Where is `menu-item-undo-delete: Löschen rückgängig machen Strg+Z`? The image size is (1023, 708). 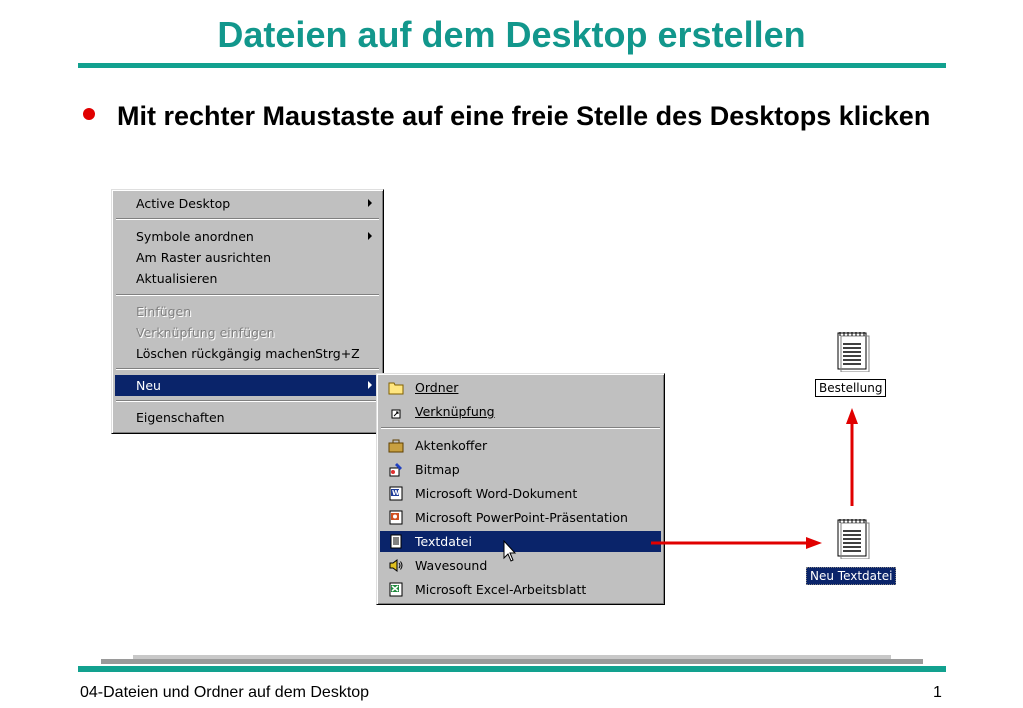 menu-item-undo-delete: Löschen rückgängig machen Strg+Z is located at coordinates (247, 353).